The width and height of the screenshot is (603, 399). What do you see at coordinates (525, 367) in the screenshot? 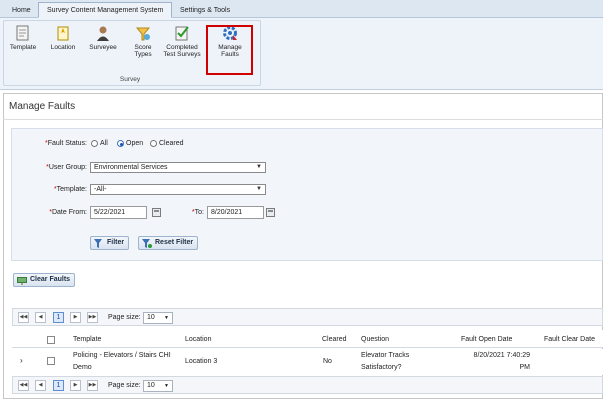
I see `row-open-date-line2: PM` at bounding box center [525, 367].